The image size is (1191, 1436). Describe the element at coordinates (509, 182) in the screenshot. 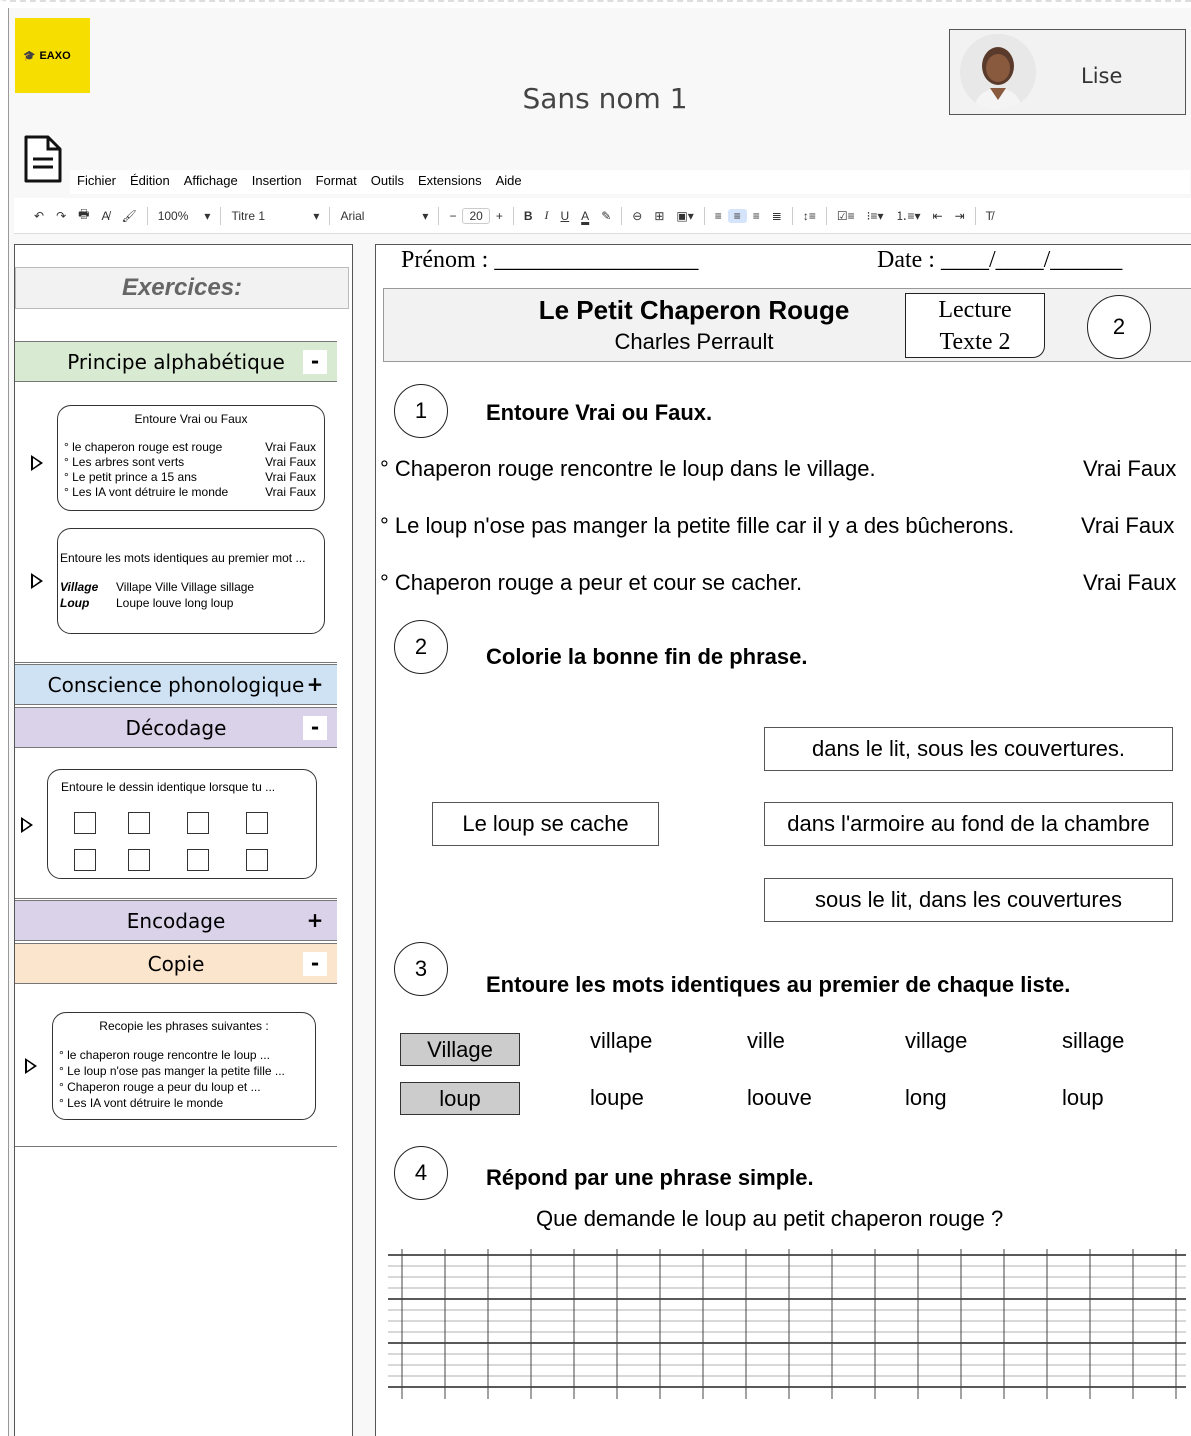

I see `menu-aide: Aide` at that location.